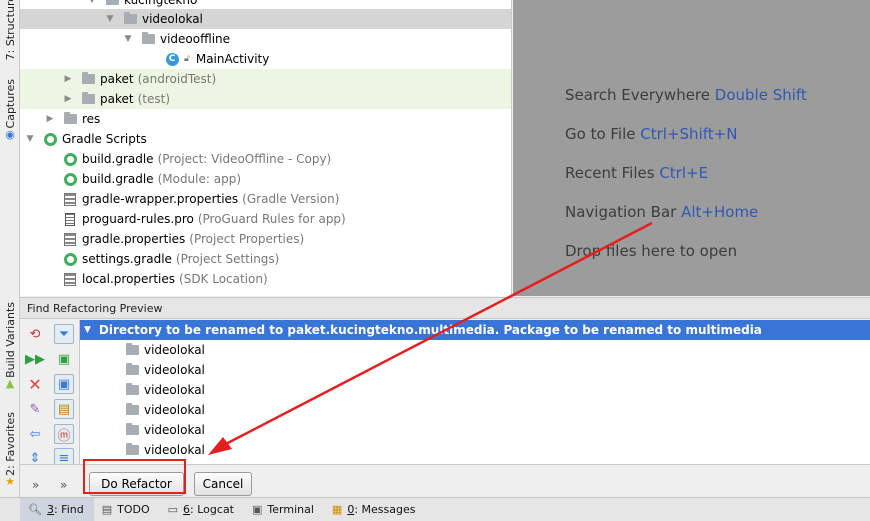 The height and width of the screenshot is (521, 870). What do you see at coordinates (223, 279) in the screenshot?
I see `tree-item-hint: (SDK Location)` at bounding box center [223, 279].